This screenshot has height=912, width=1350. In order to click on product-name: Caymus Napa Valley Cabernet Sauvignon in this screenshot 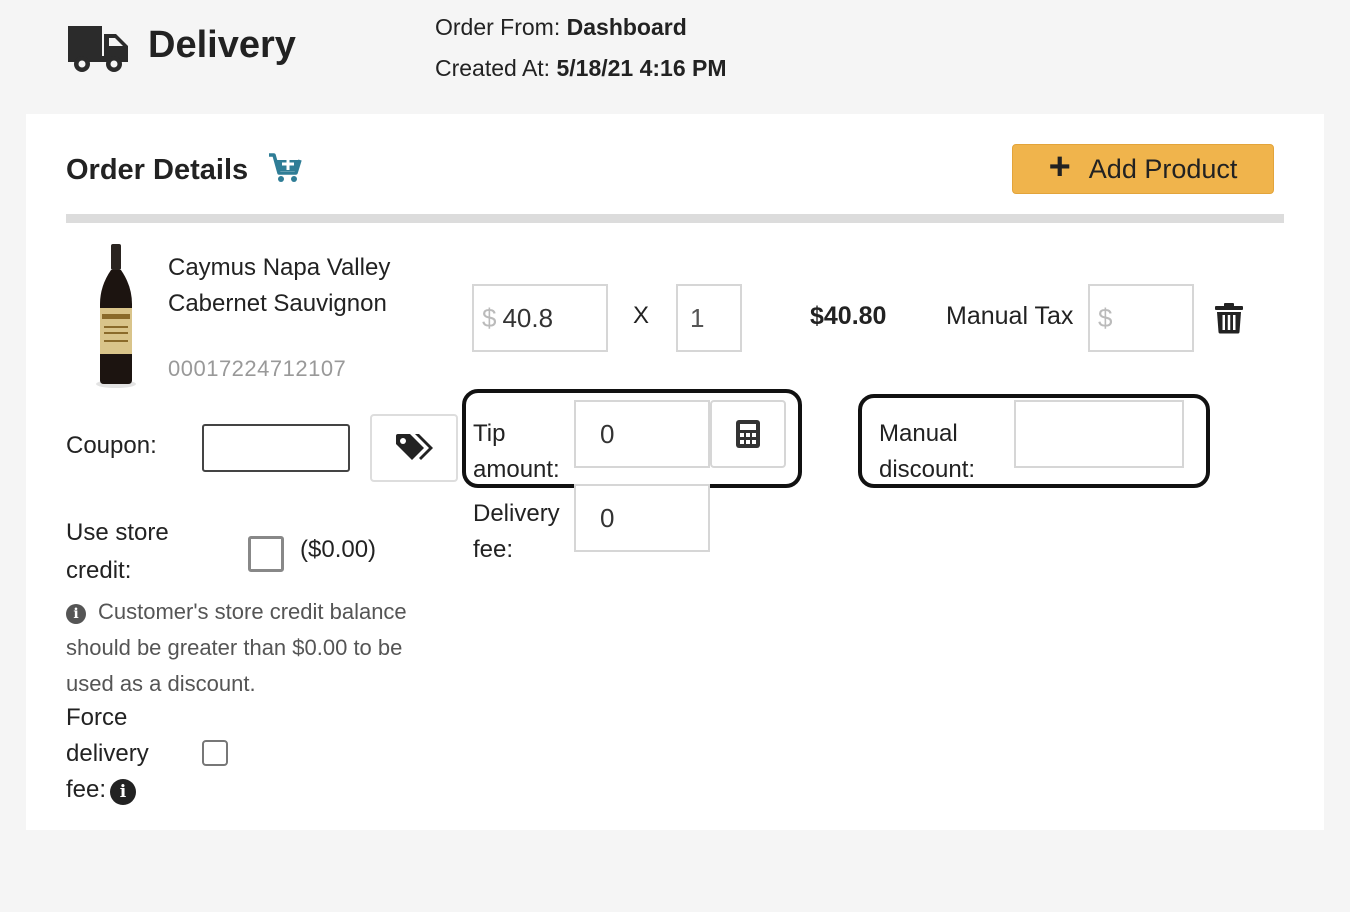, I will do `click(279, 285)`.